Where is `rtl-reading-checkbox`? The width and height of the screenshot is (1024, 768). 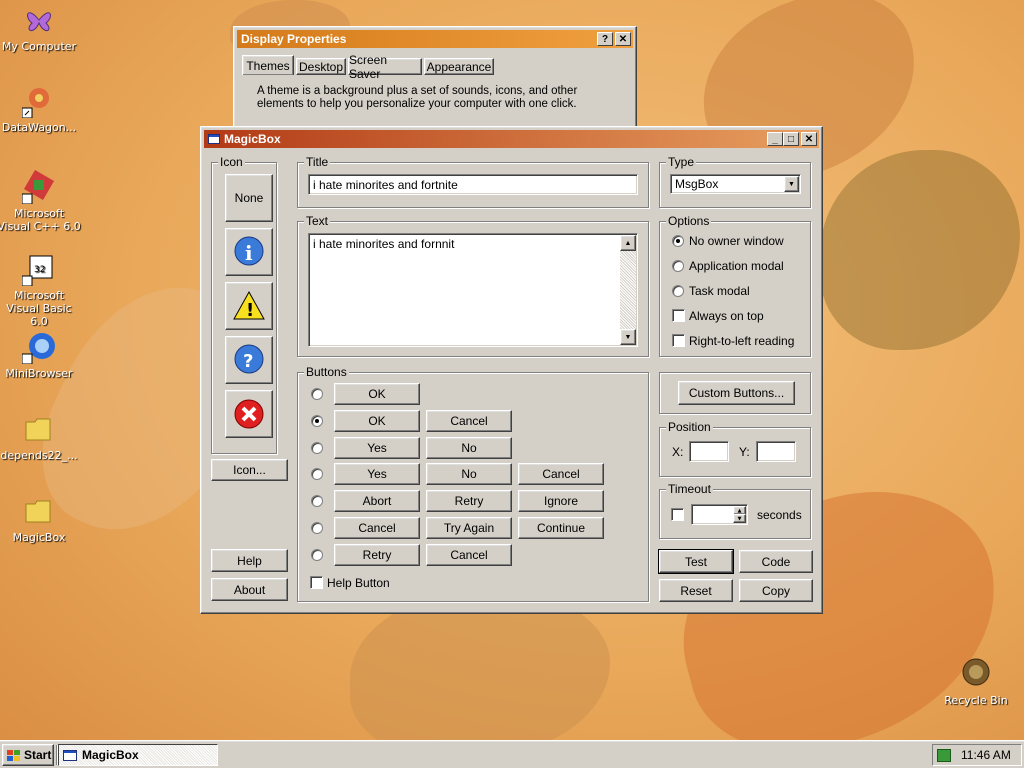
rtl-reading-checkbox is located at coordinates (678, 340).